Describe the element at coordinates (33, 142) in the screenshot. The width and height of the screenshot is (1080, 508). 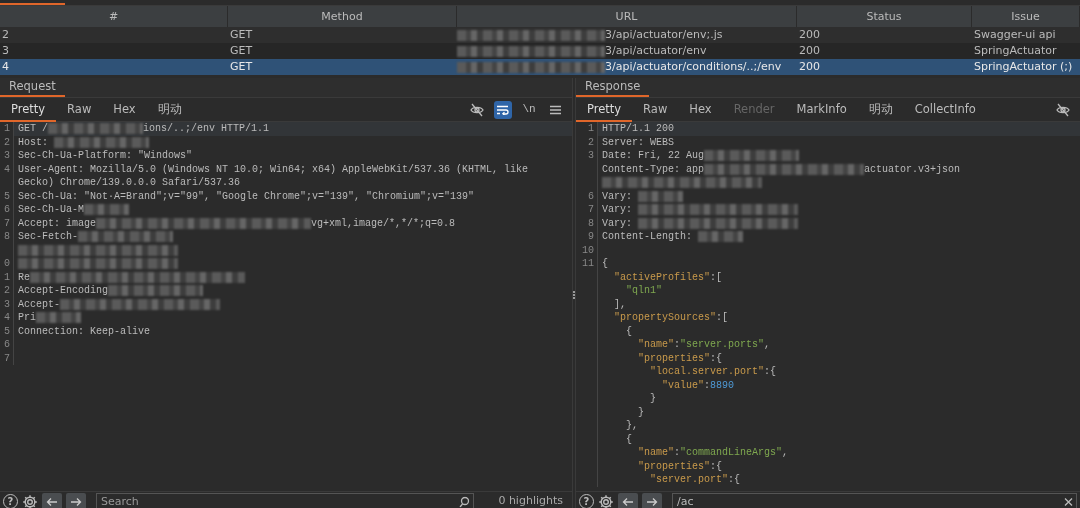
I see `code-text: Host:` at that location.